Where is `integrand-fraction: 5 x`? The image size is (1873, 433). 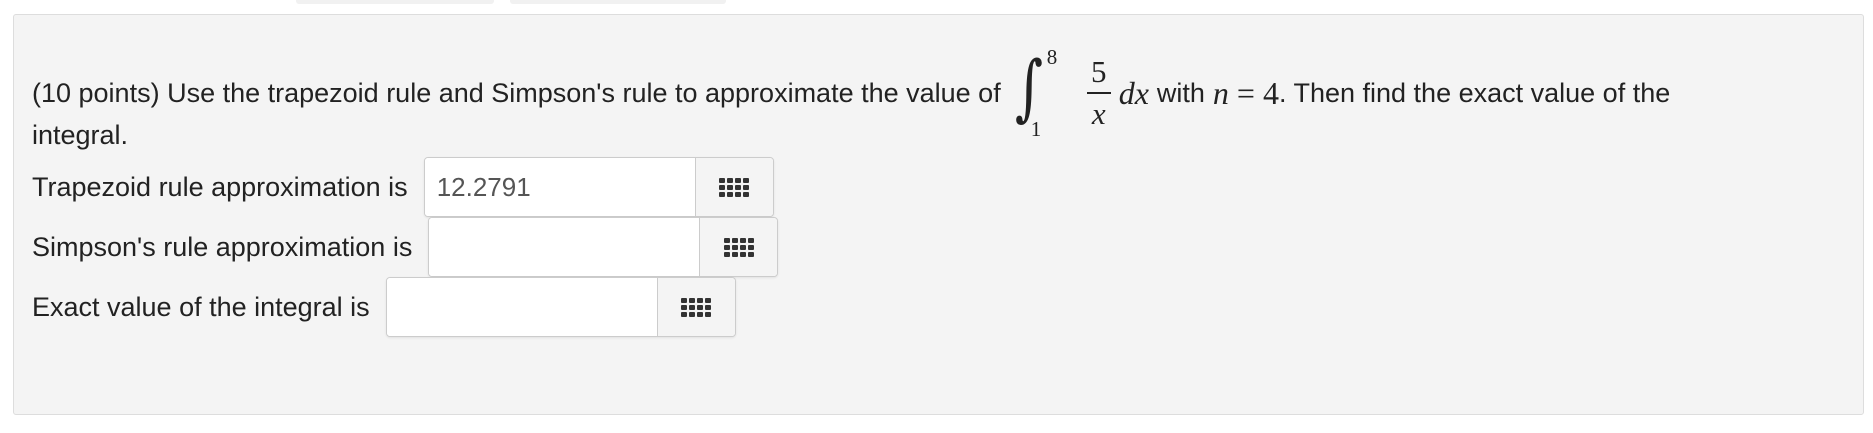
integrand-fraction: 5 x is located at coordinates (1098, 93).